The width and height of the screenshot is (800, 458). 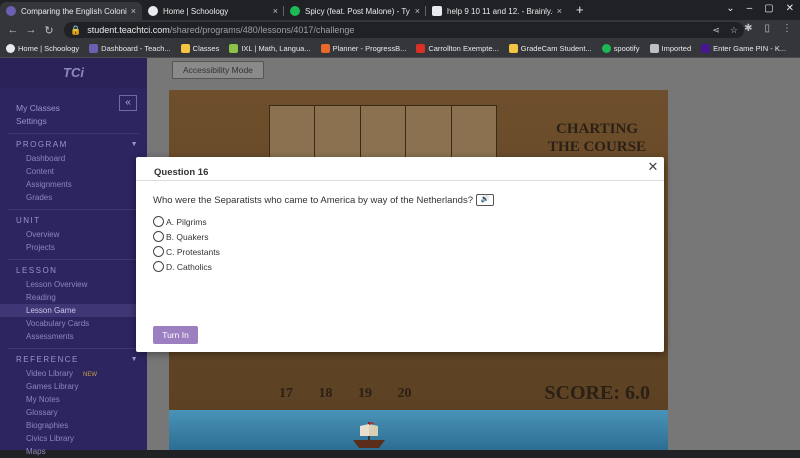 I want to click on sidebar-item-civics-library: Civics Library, so click(x=73, y=438).